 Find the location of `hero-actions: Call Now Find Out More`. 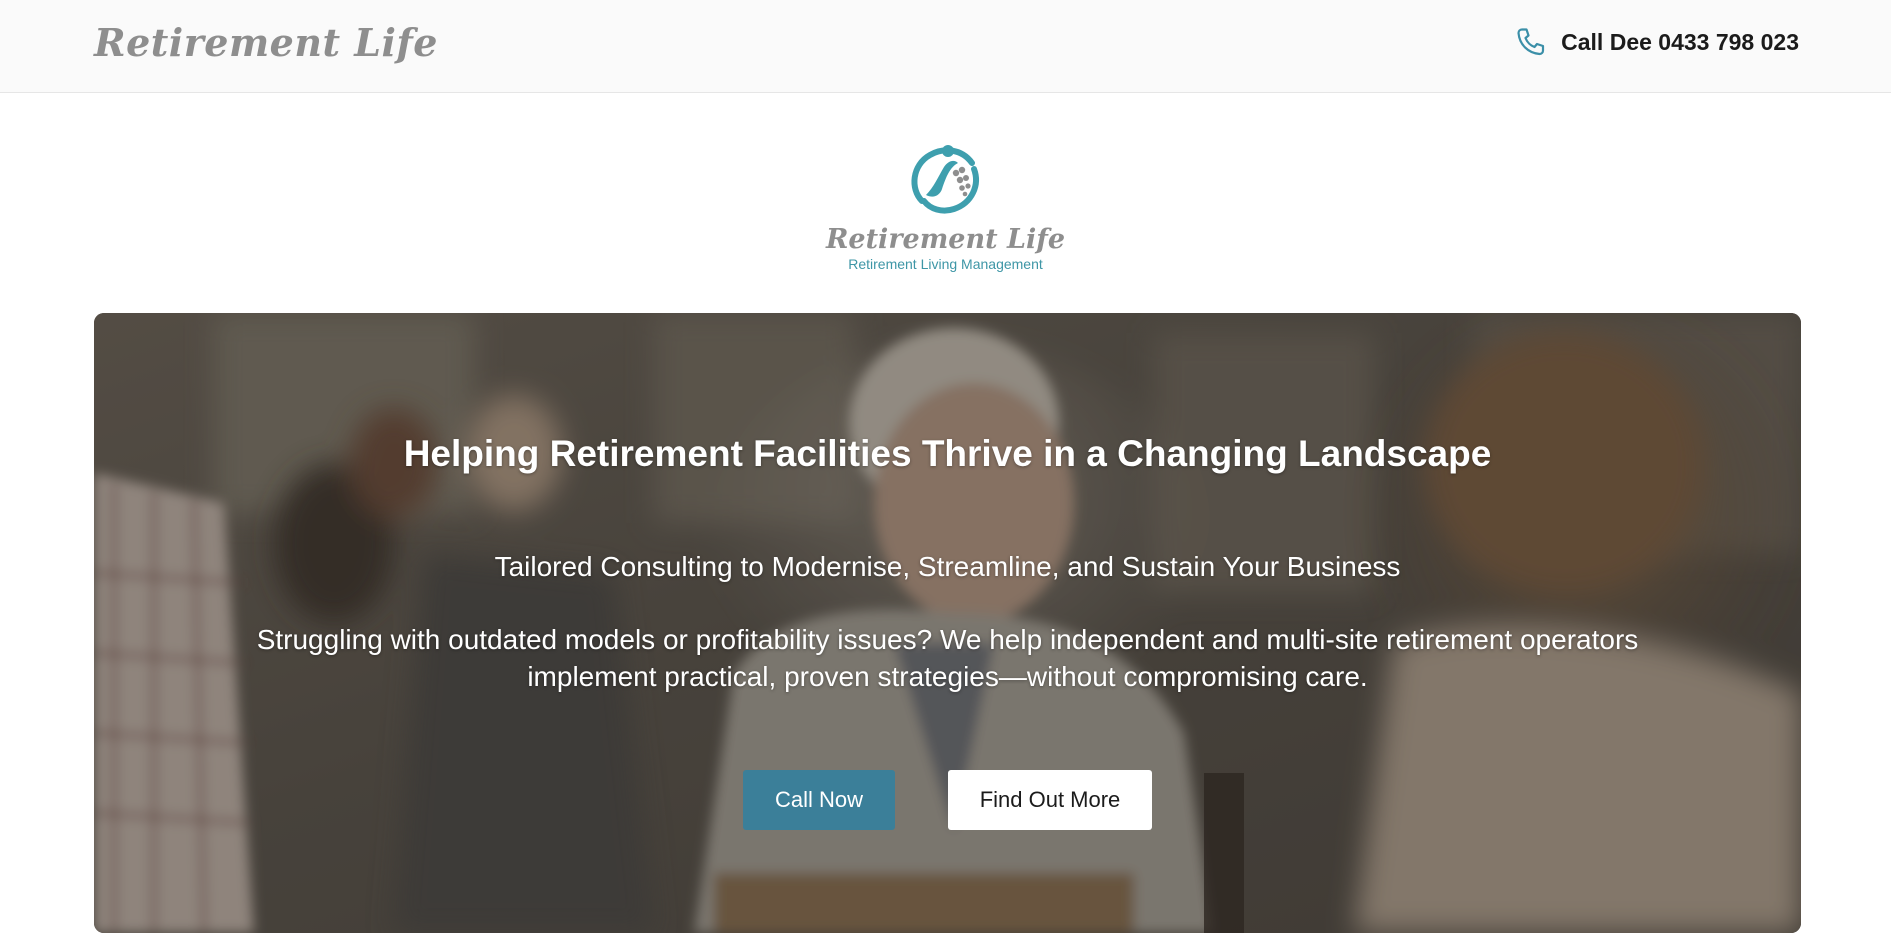

hero-actions: Call Now Find Out More is located at coordinates (947, 800).